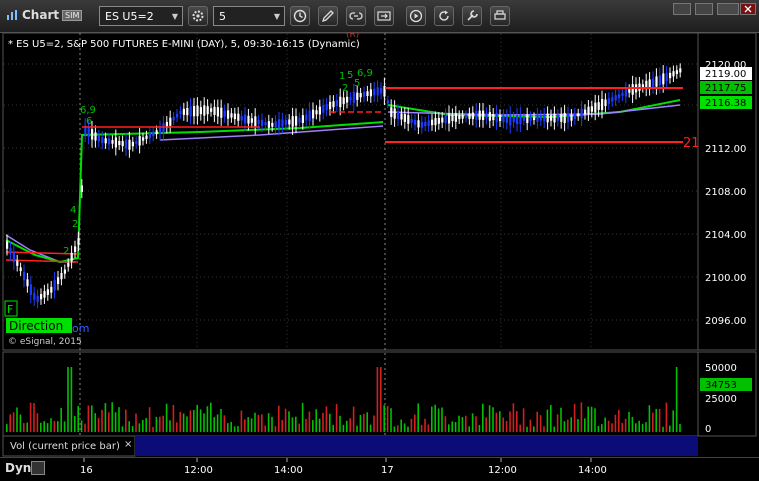 This screenshot has height=481, width=759. I want to click on tools-button, so click(472, 16).